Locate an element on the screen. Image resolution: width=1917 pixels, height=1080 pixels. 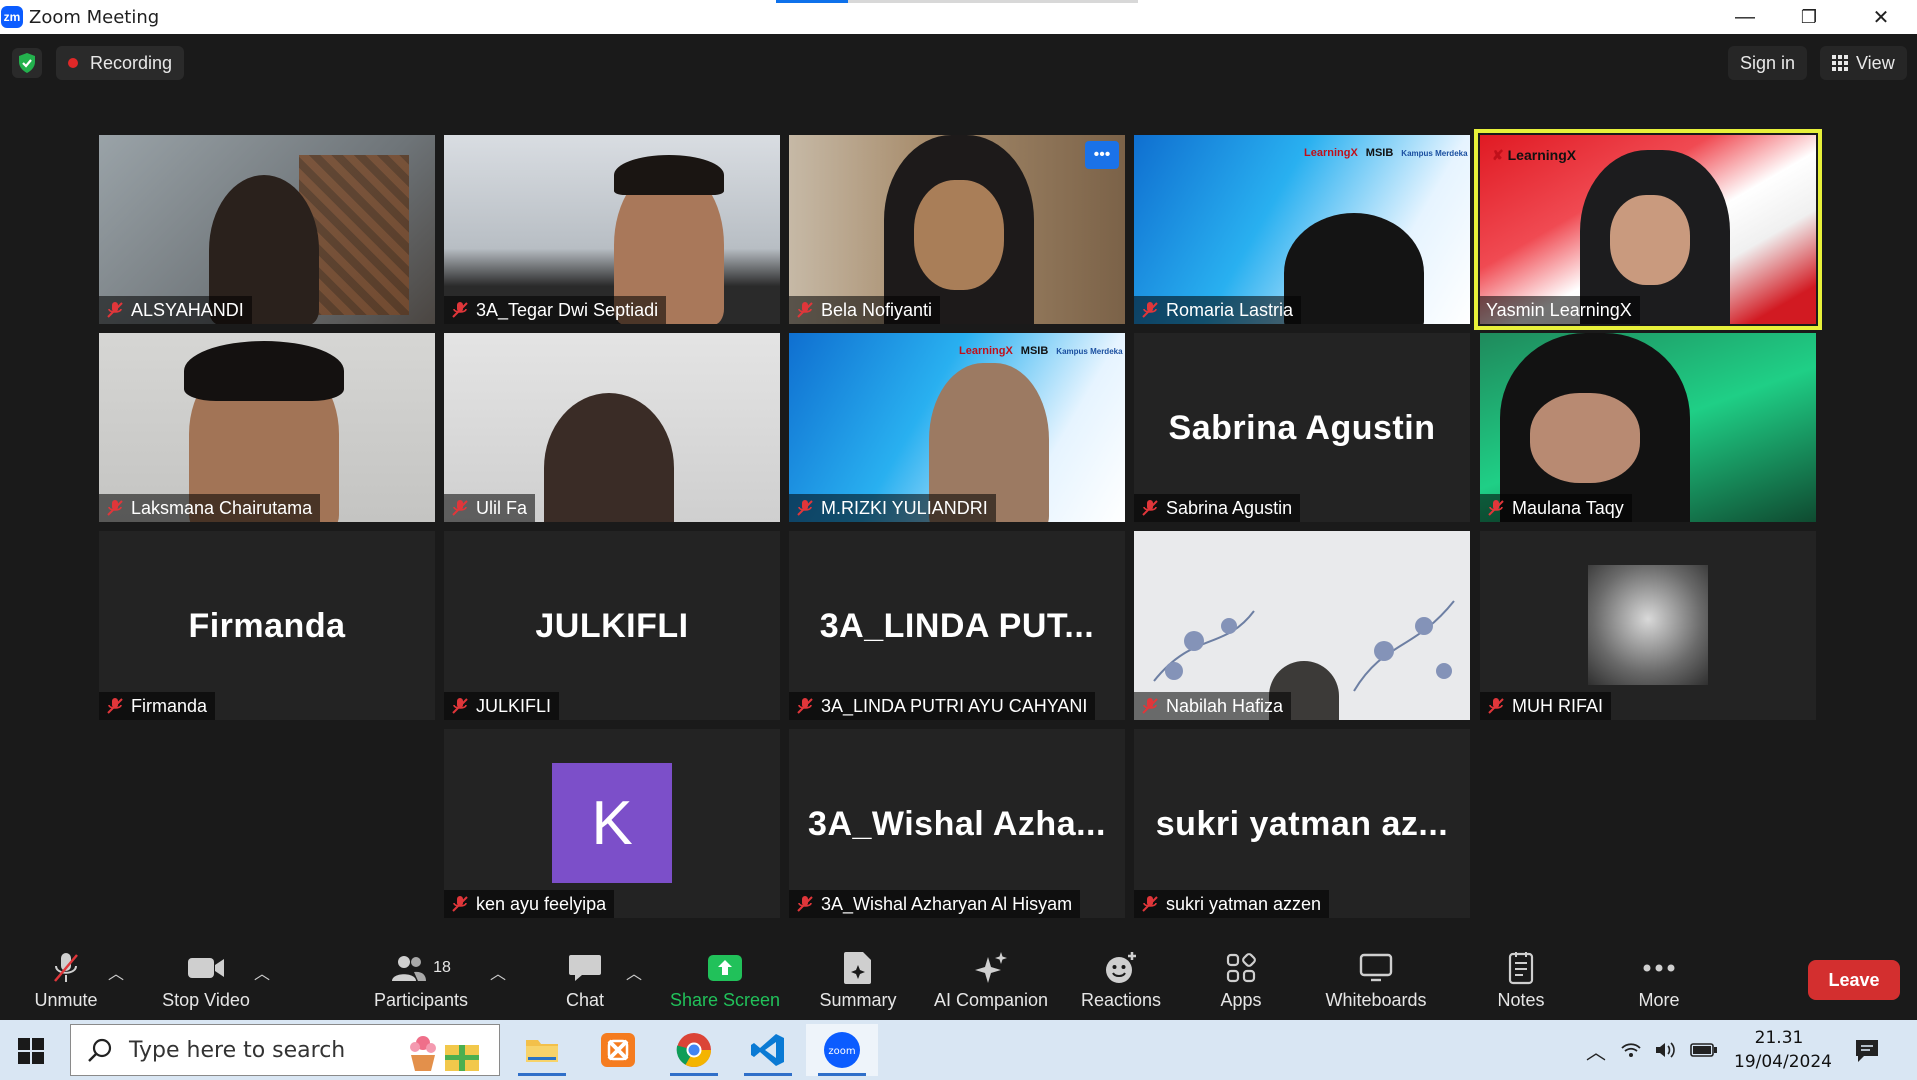
recording-dot-icon is located at coordinates (73, 63).